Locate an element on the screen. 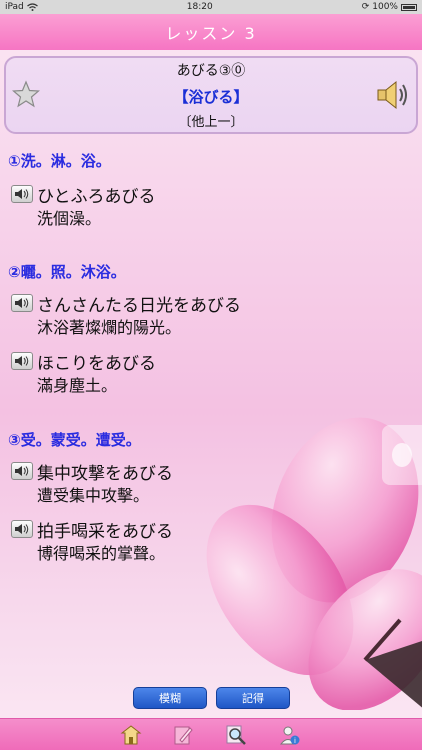 The height and width of the screenshot is (750, 422). battery-icon is located at coordinates (408, 7).